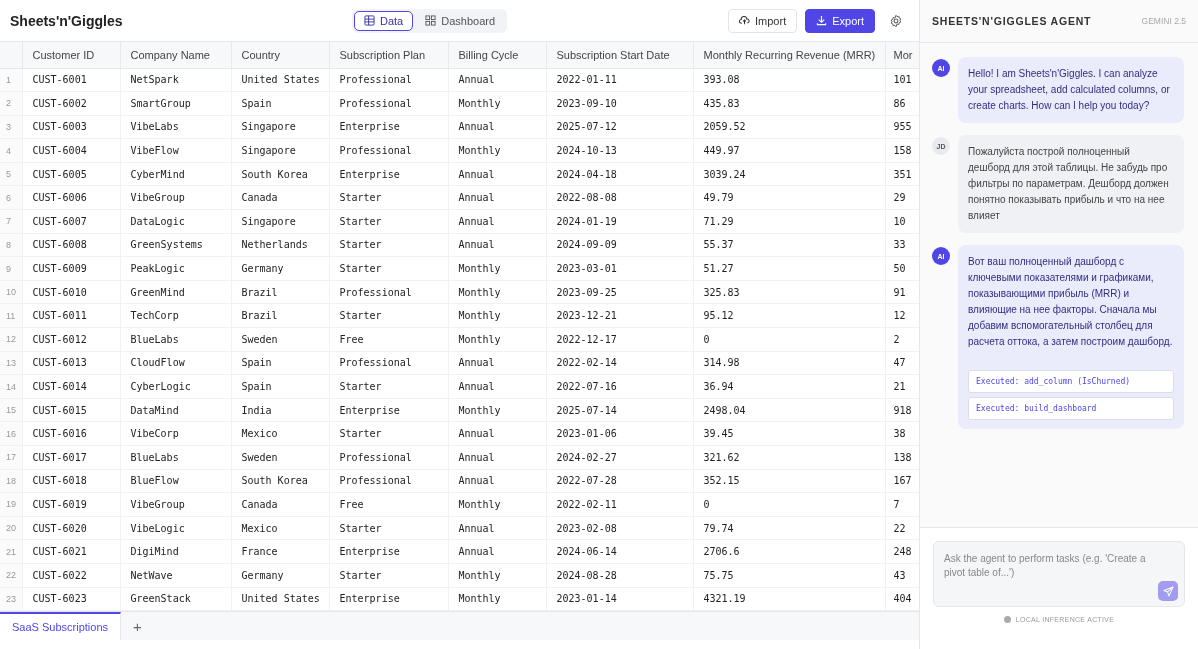 The width and height of the screenshot is (1198, 649). What do you see at coordinates (11, 504) in the screenshot?
I see `row-number: 19` at bounding box center [11, 504].